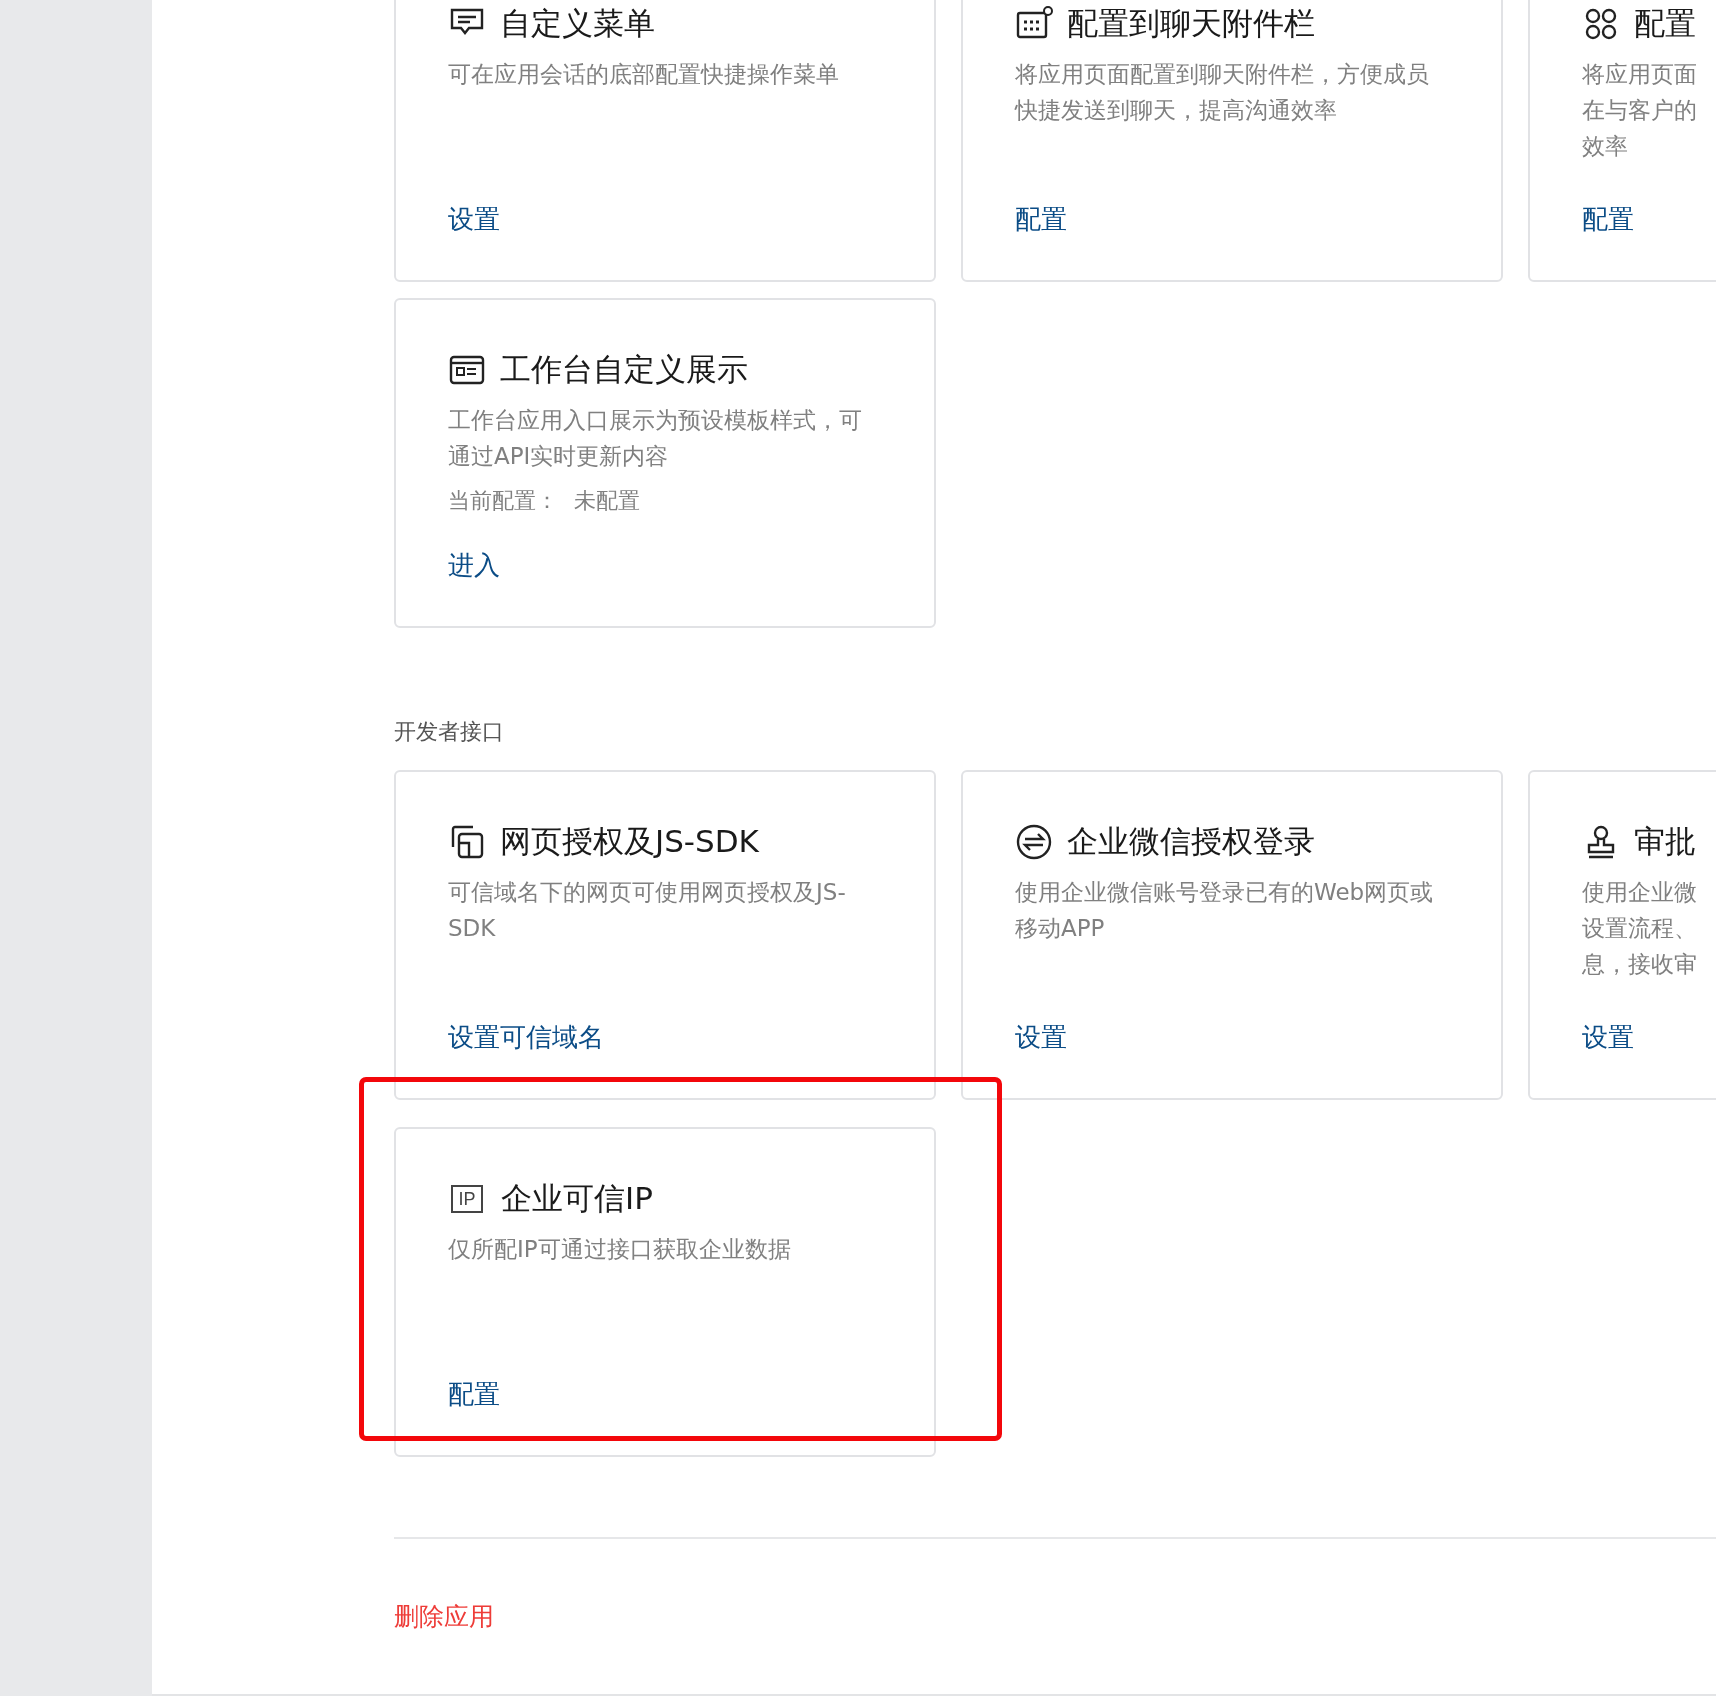 Image resolution: width=1716 pixels, height=1696 pixels. I want to click on status-label: 当前配置：, so click(503, 501).